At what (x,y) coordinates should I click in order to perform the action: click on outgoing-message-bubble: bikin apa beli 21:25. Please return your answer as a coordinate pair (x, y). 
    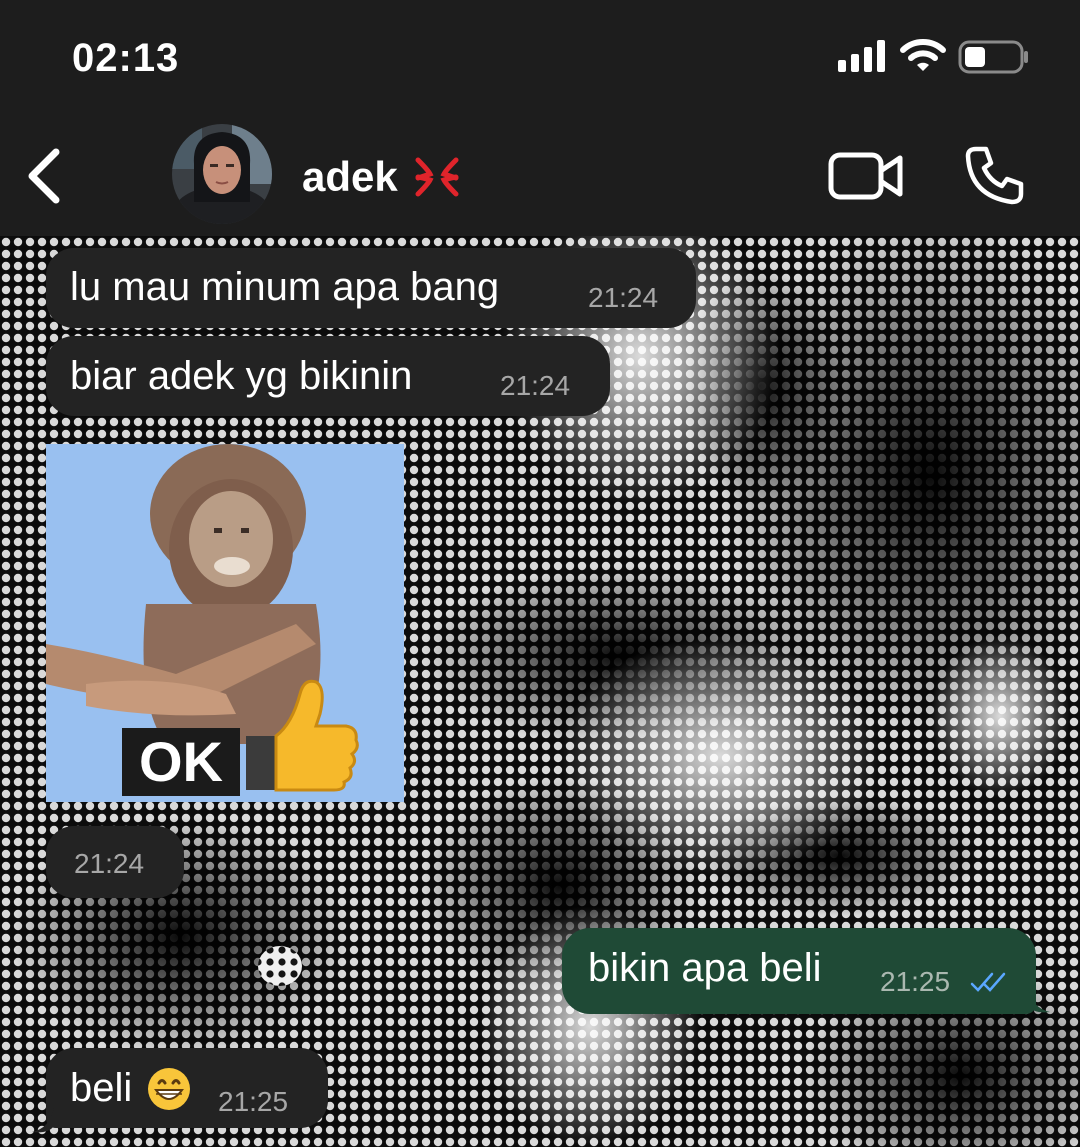
    Looking at the image, I should click on (799, 971).